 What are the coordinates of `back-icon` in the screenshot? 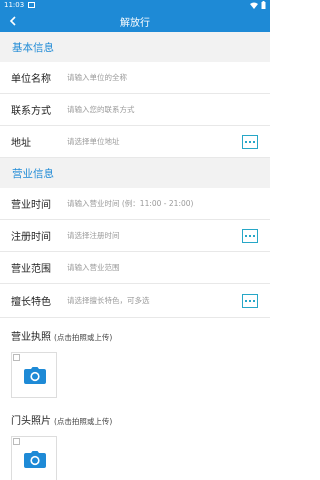 It's located at (13, 21).